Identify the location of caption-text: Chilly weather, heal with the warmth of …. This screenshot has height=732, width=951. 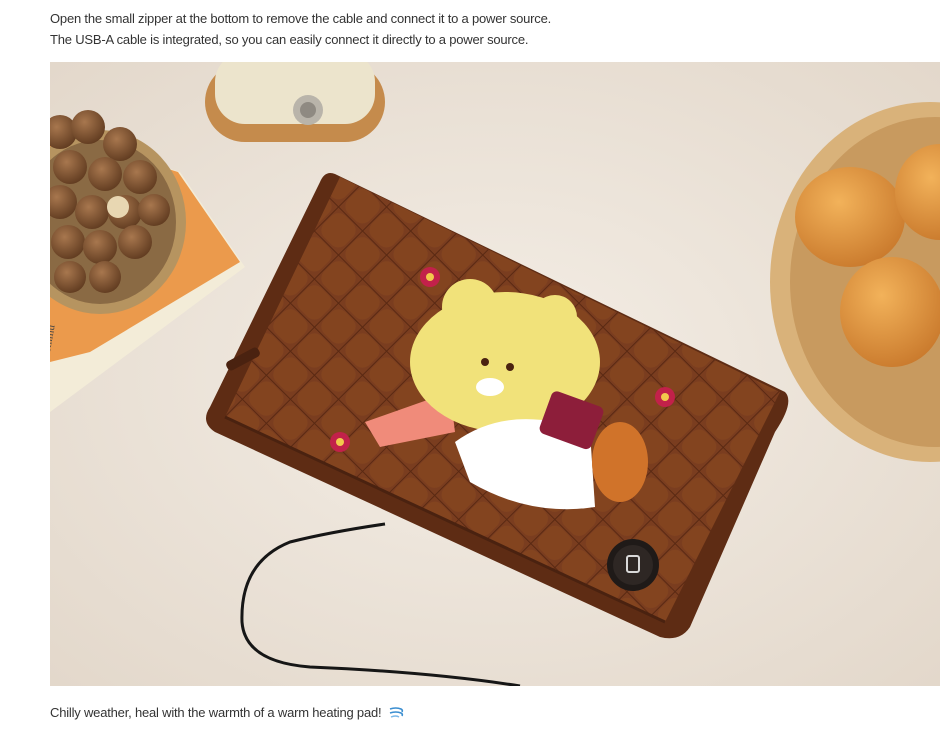
(216, 712).